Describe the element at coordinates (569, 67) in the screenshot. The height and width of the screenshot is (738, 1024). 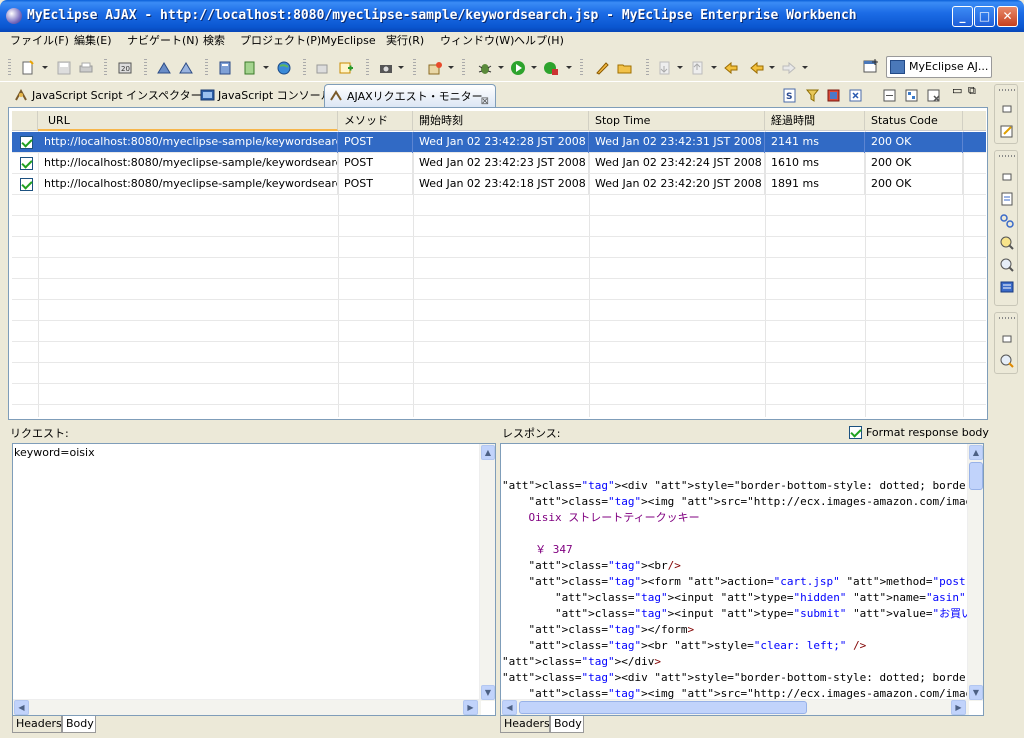
I see `external-tools-dropdown` at that location.